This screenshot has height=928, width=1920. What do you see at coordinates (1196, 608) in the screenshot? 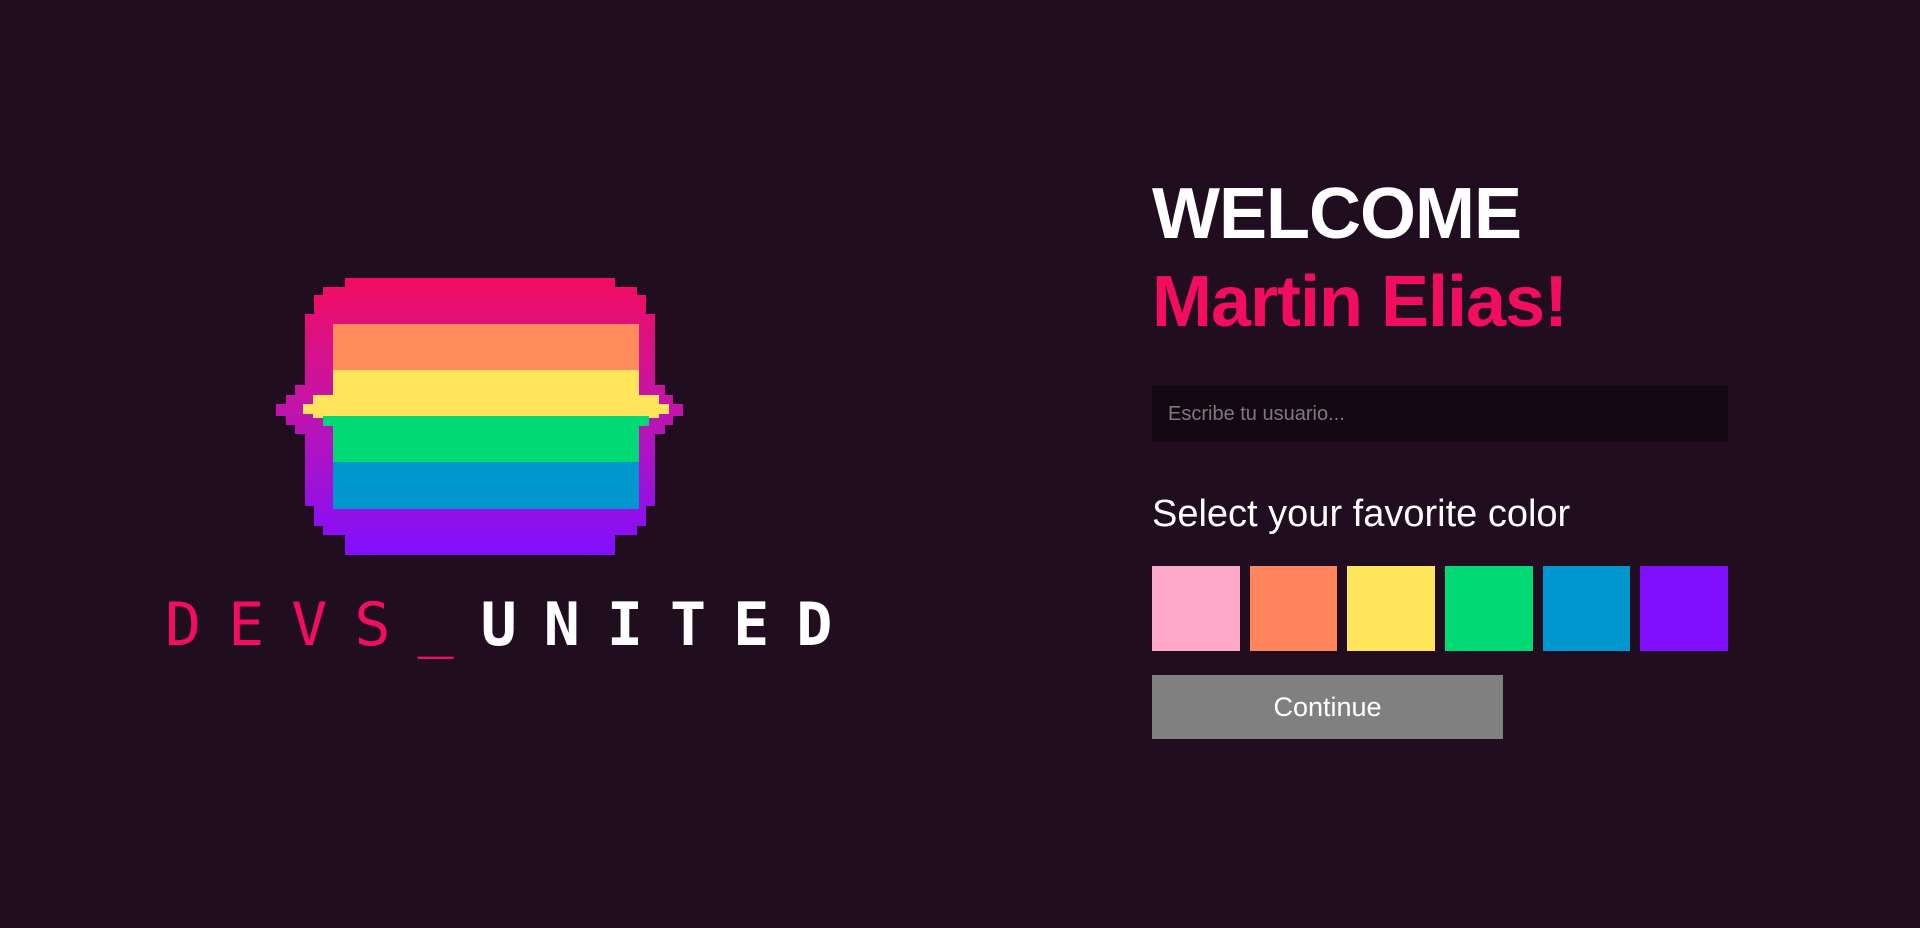
I see `color-swatch-pink` at bounding box center [1196, 608].